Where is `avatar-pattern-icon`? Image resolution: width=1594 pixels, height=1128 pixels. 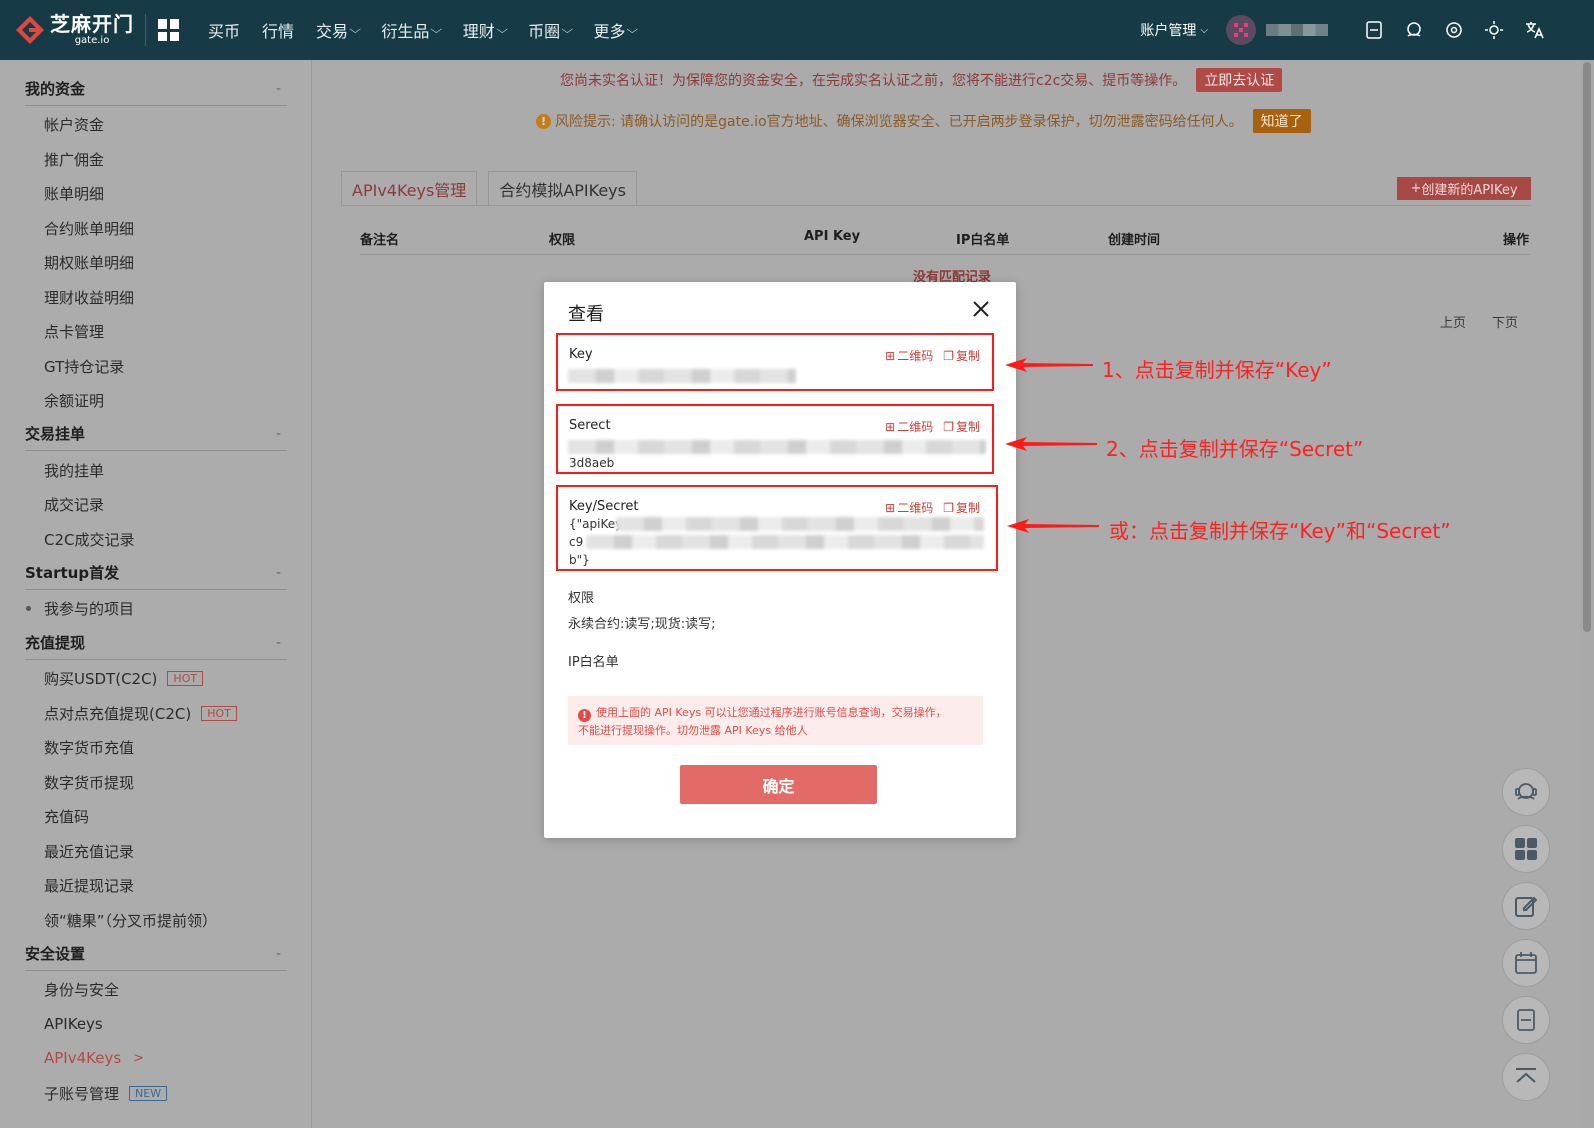 avatar-pattern-icon is located at coordinates (1241, 30).